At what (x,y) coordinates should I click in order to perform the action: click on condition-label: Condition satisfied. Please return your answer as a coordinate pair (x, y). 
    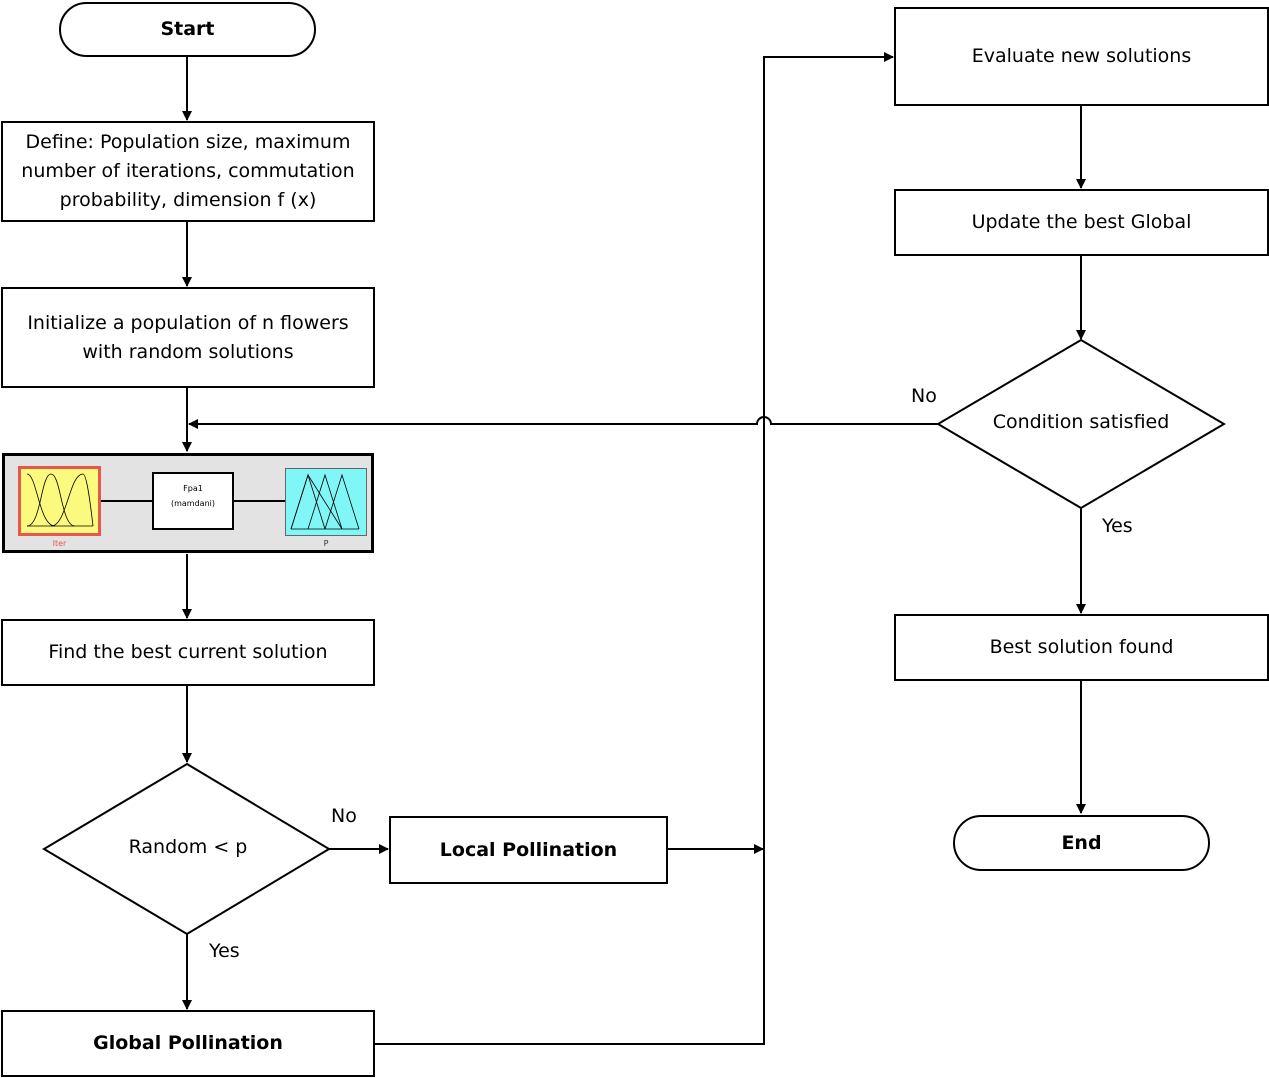
    Looking at the image, I should click on (1081, 422).